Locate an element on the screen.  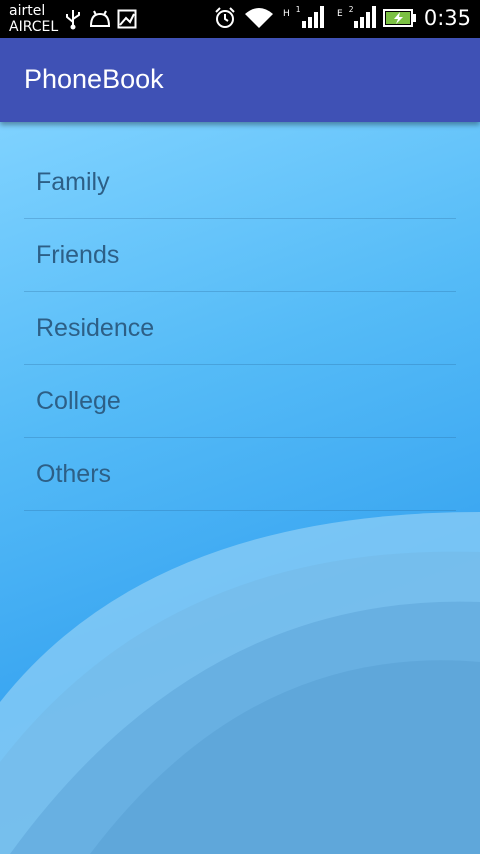
app-bar: PhoneBook is located at coordinates (240, 80).